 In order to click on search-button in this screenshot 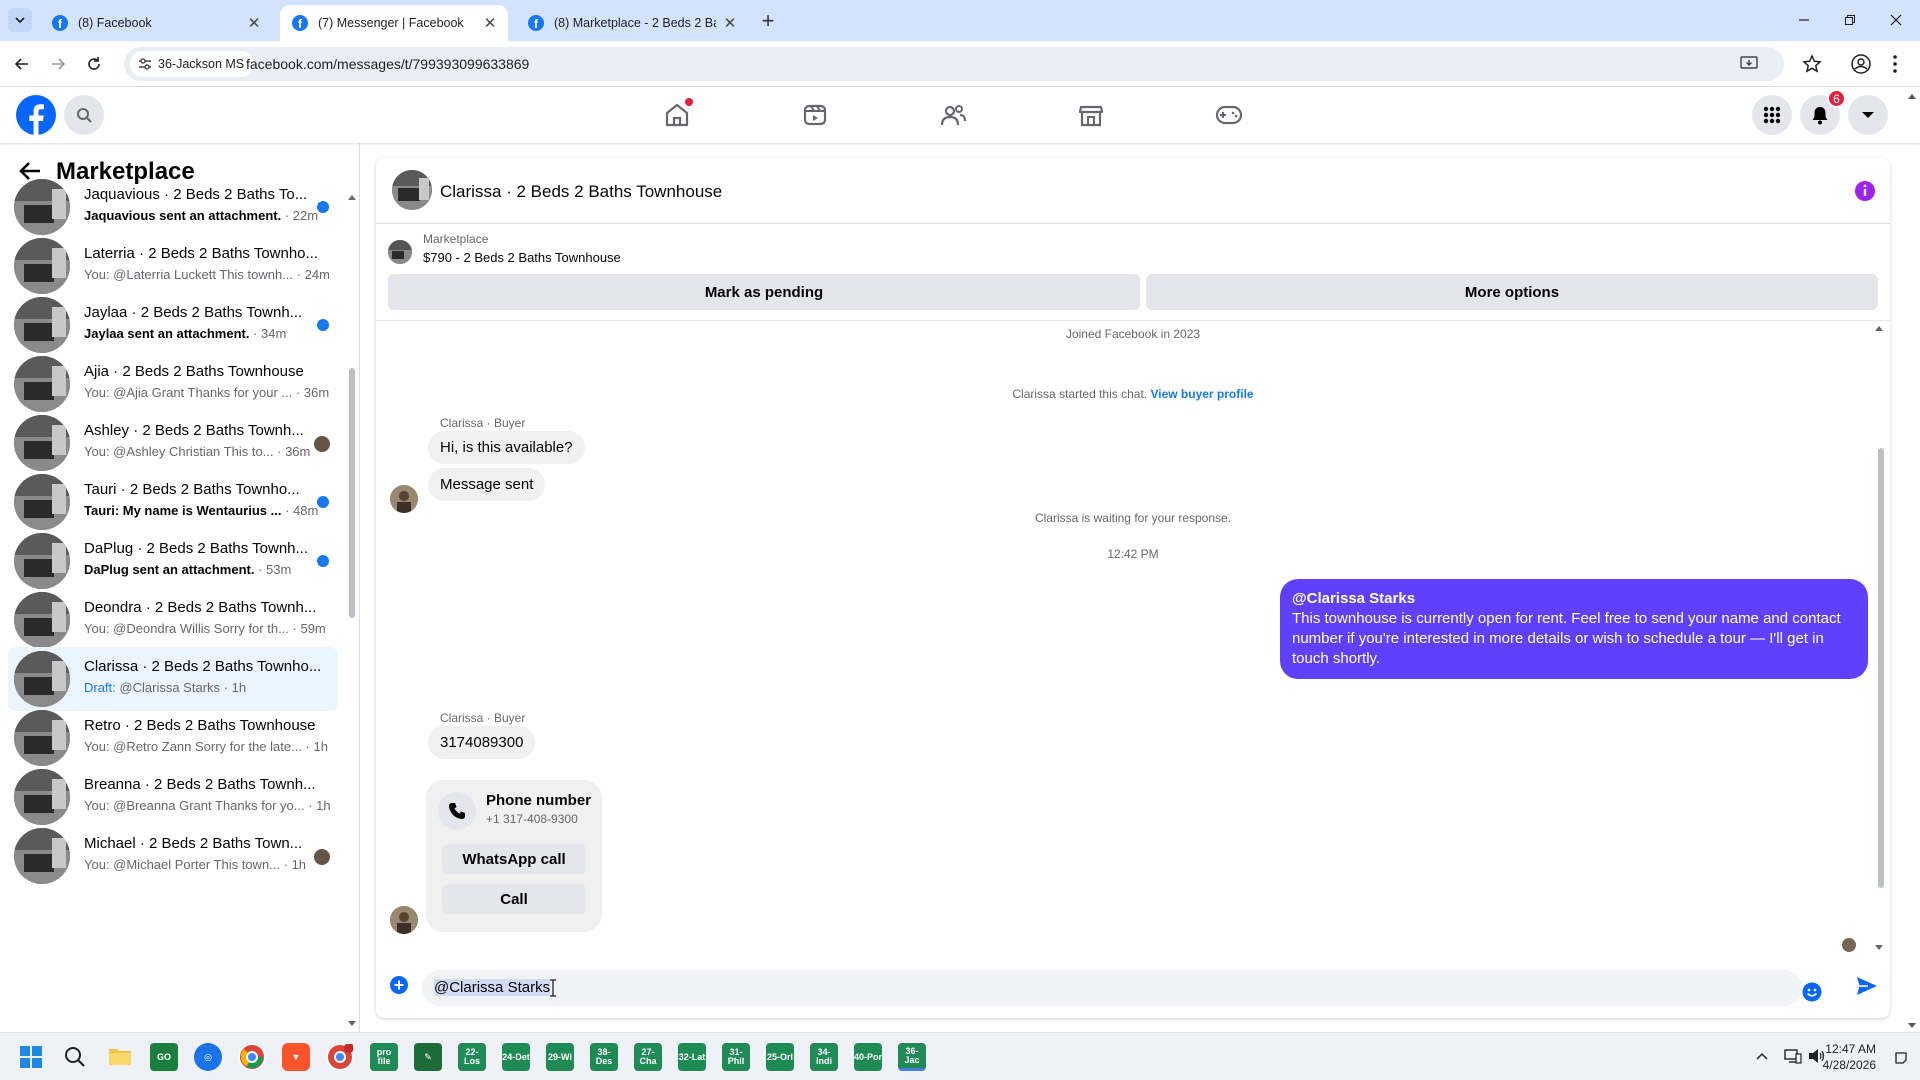, I will do `click(84, 115)`.